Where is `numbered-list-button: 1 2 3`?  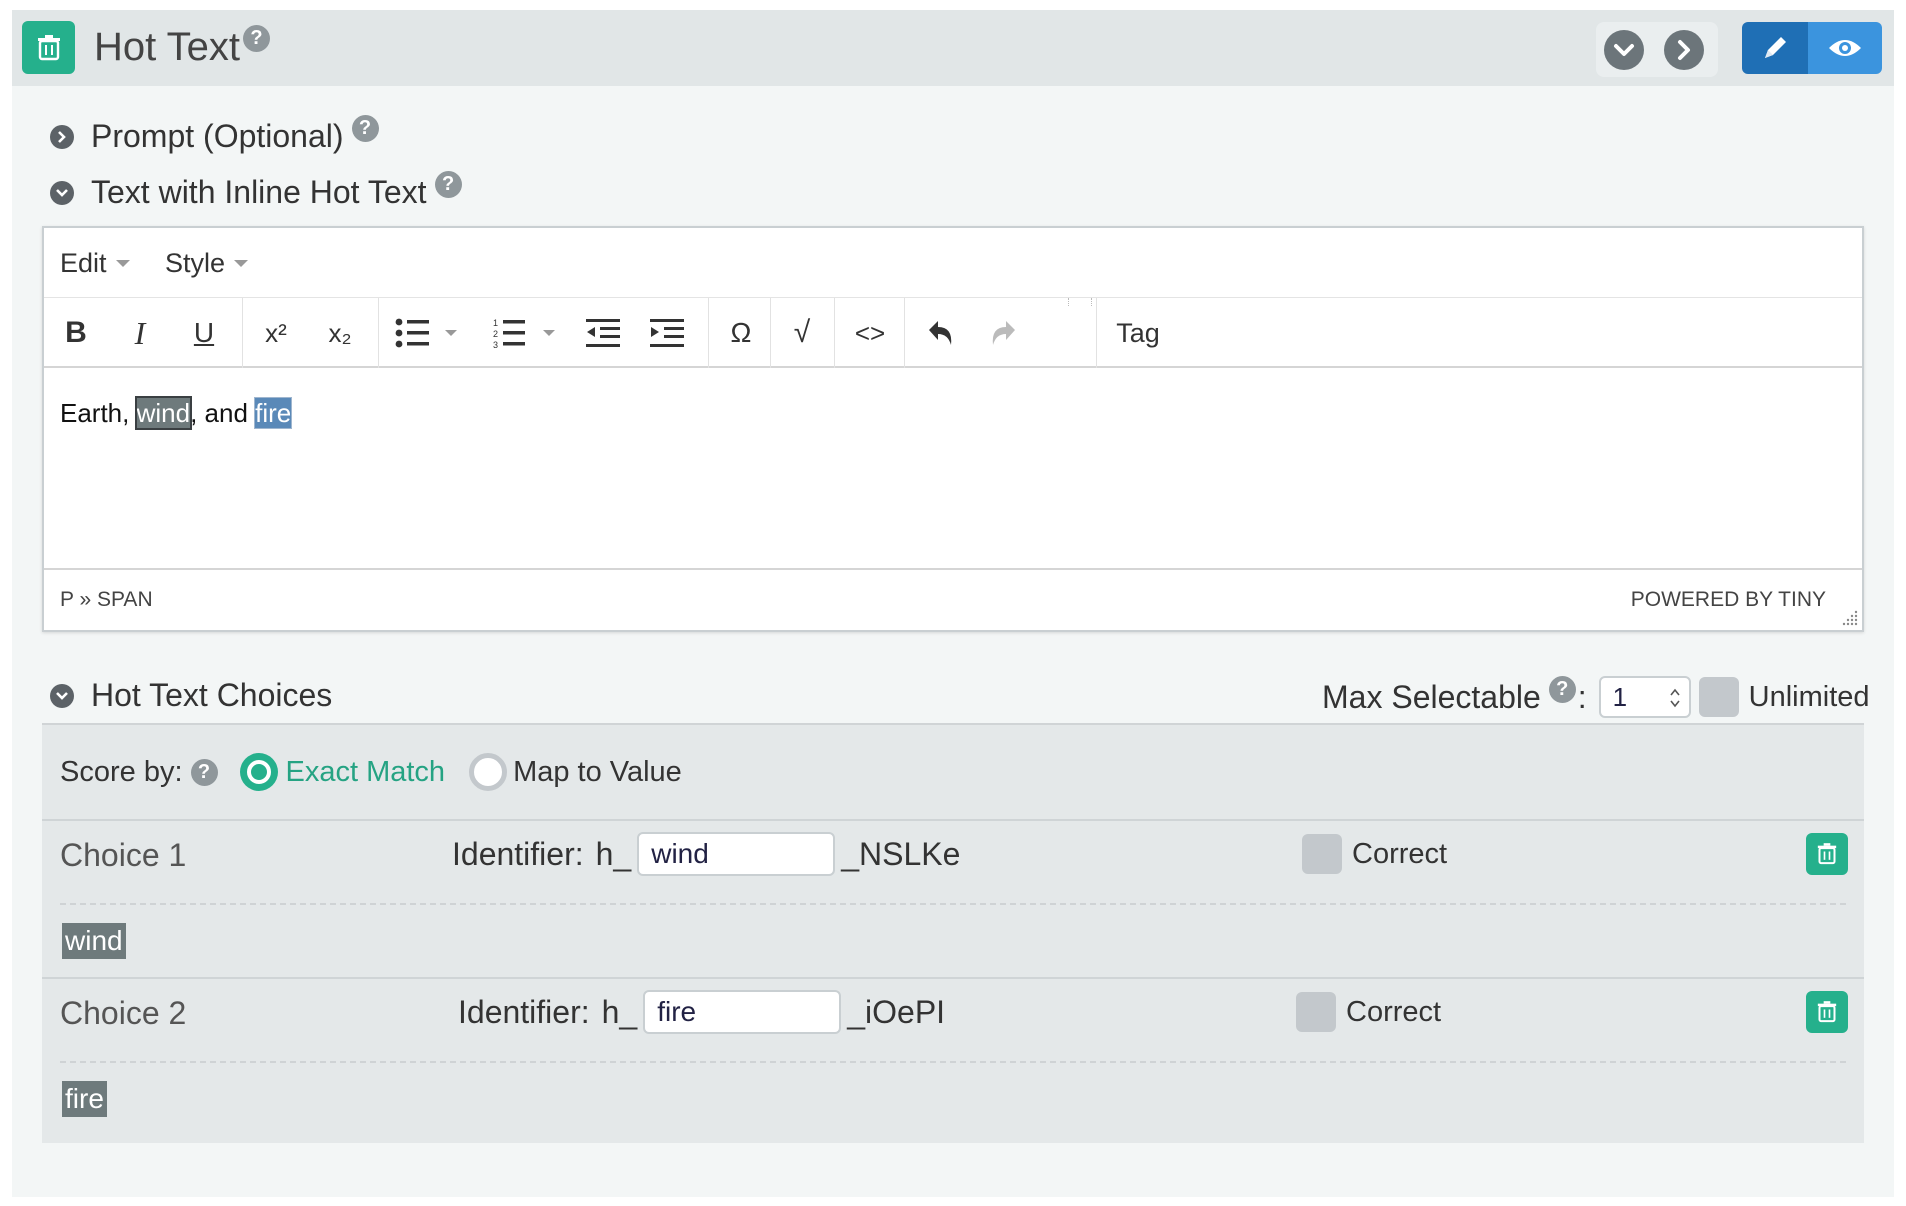
numbered-list-button: 1 2 3 is located at coordinates (525, 333).